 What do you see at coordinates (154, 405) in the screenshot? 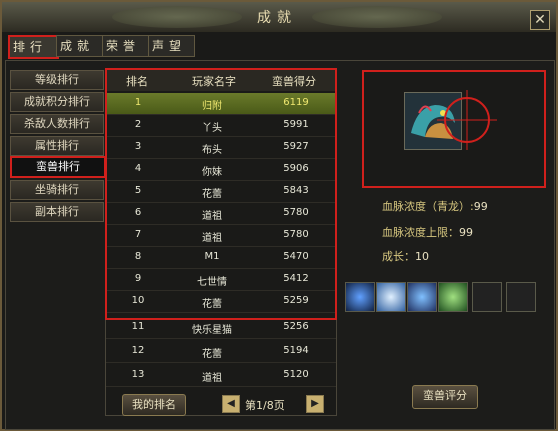
I see `my-rank-button: 我的排名` at bounding box center [154, 405].